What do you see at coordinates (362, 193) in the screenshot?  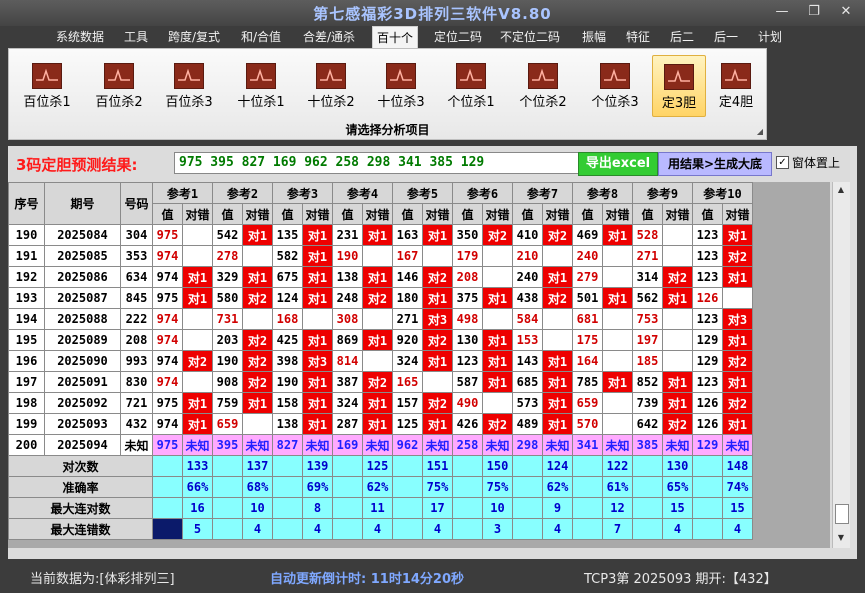 I see `col-header-ref: 参考4` at bounding box center [362, 193].